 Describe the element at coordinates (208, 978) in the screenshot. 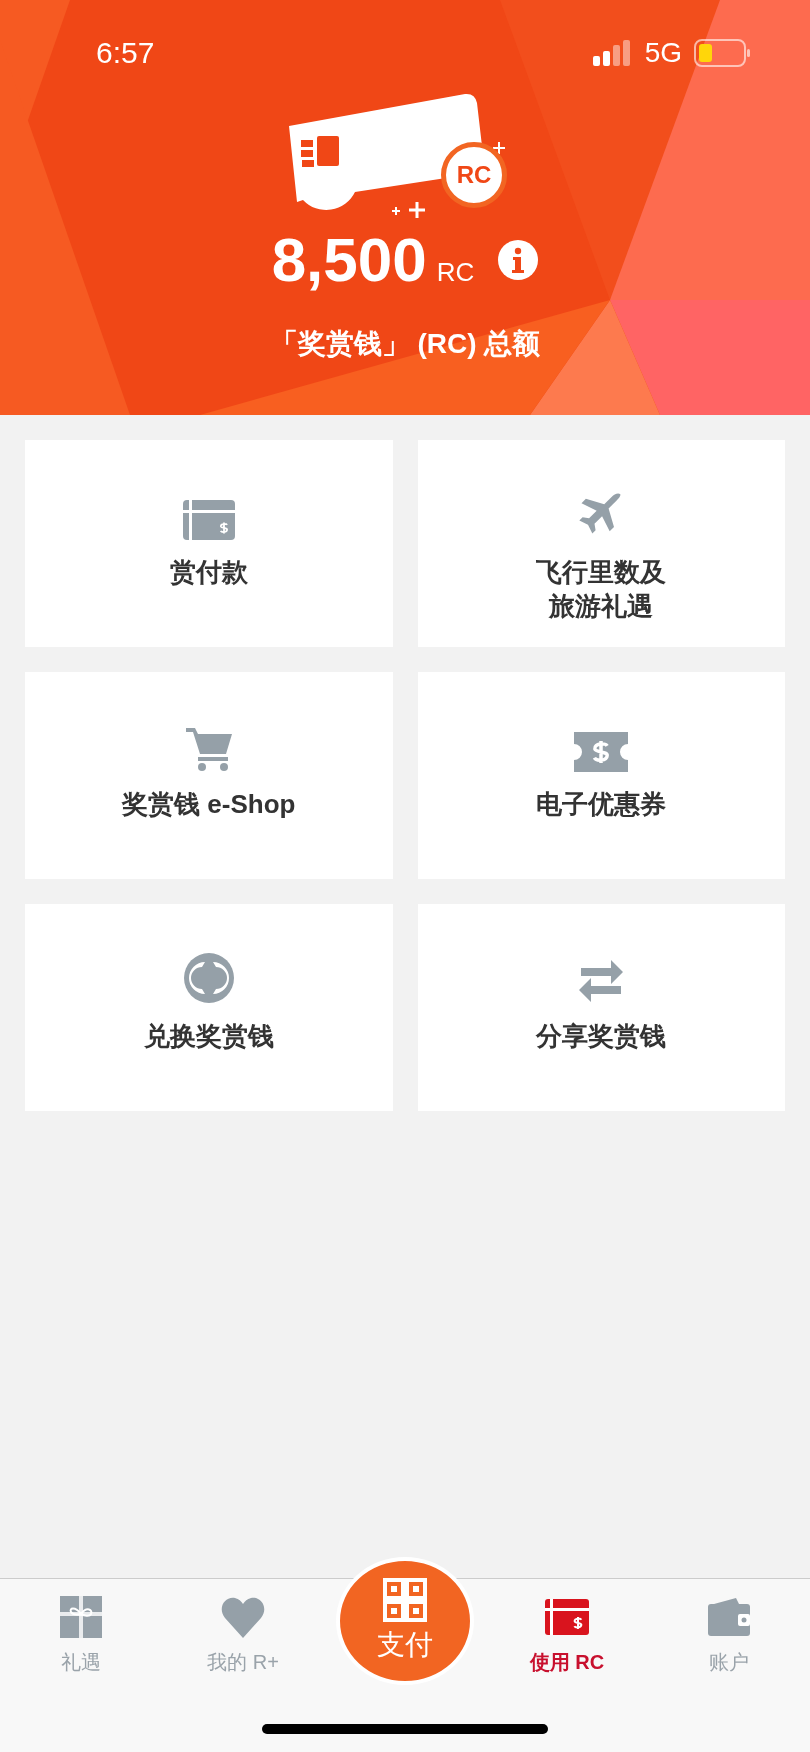

I see `exchange-icon` at that location.